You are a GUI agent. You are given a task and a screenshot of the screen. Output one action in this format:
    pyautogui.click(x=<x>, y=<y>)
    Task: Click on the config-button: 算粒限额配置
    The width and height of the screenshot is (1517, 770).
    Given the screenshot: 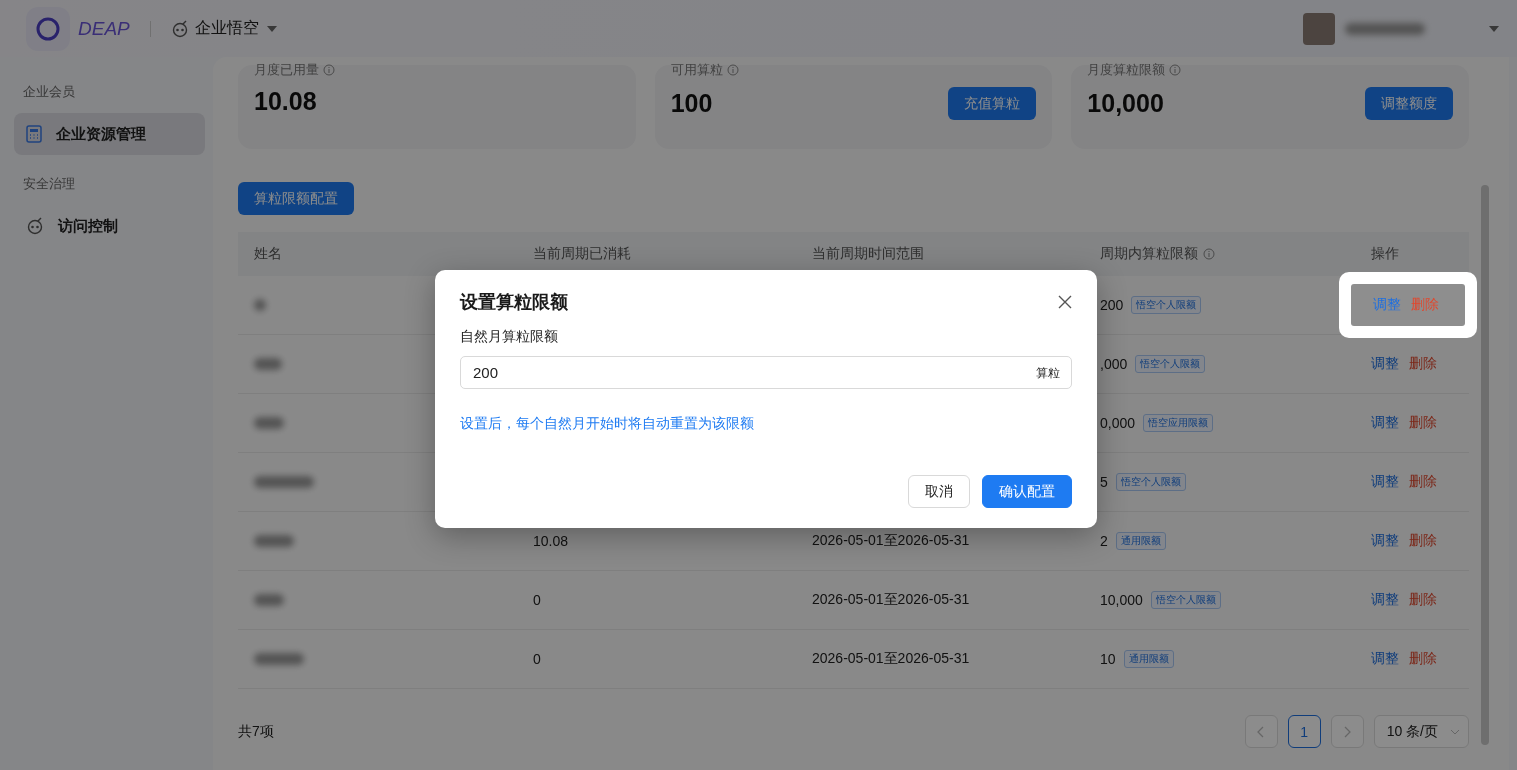 What is the action you would take?
    pyautogui.click(x=296, y=198)
    